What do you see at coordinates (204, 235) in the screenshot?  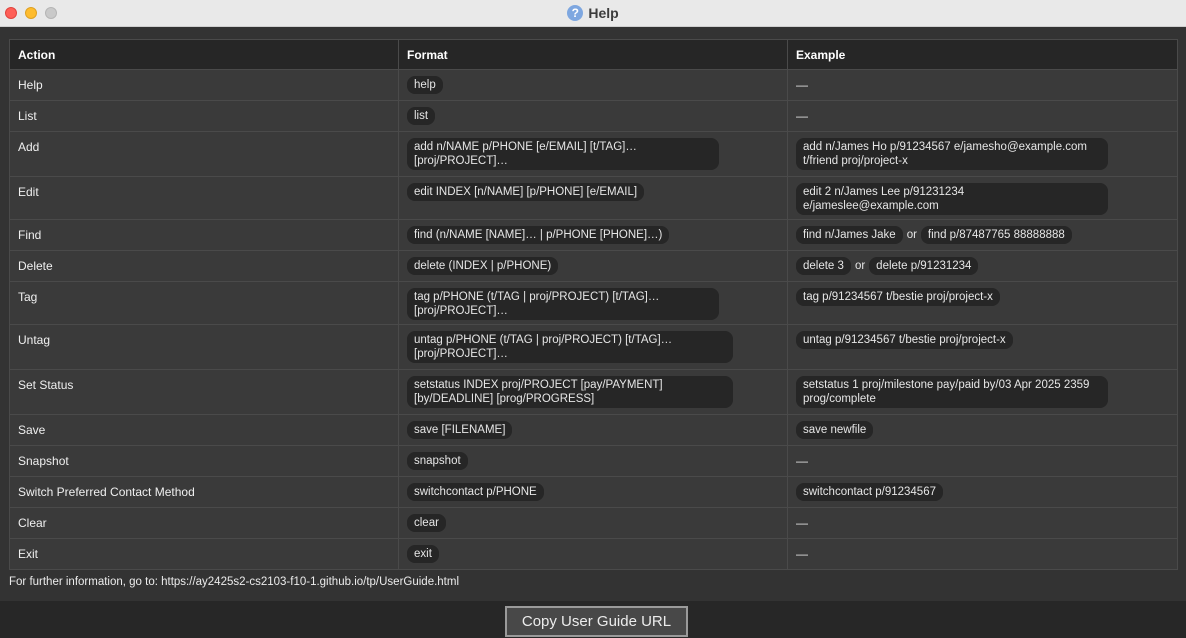 I see `action-cell: Find` at bounding box center [204, 235].